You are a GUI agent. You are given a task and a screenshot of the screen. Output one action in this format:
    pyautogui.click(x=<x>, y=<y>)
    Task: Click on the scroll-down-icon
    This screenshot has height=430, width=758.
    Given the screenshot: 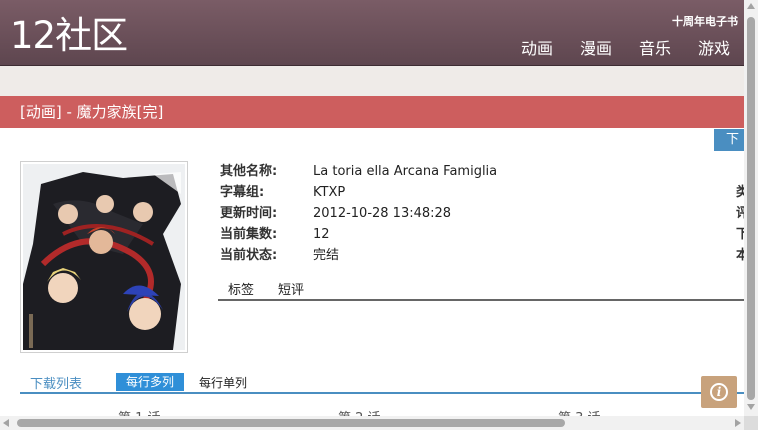 What is the action you would take?
    pyautogui.click(x=751, y=407)
    